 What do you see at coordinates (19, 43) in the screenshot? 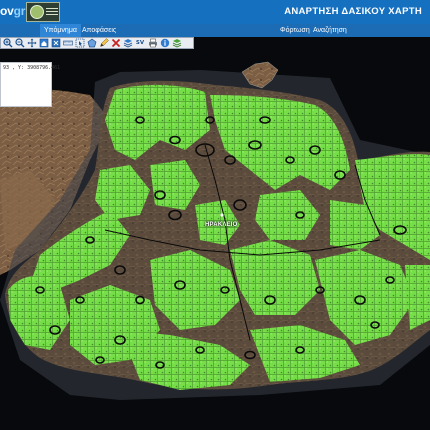
I see `zoom-out-icon` at bounding box center [19, 43].